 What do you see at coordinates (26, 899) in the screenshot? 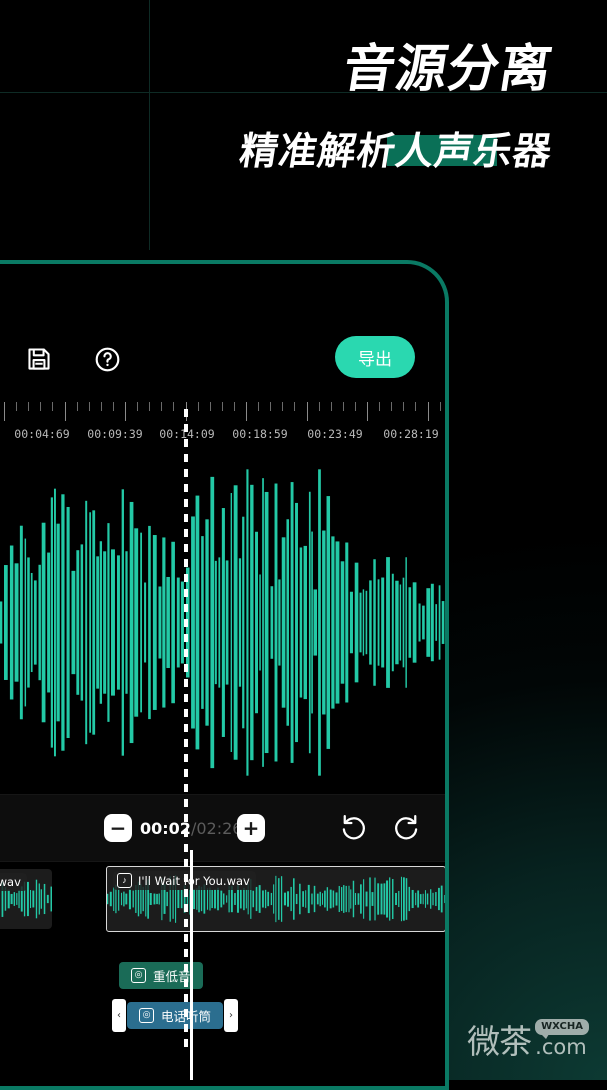
I see `track-clip: I'll Wait.wav` at bounding box center [26, 899].